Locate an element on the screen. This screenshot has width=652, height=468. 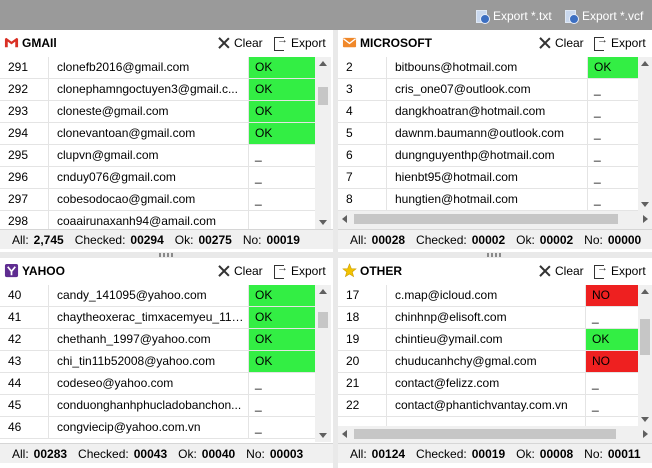
export-vcf-button: Export *.vcf is located at coordinates (603, 16).